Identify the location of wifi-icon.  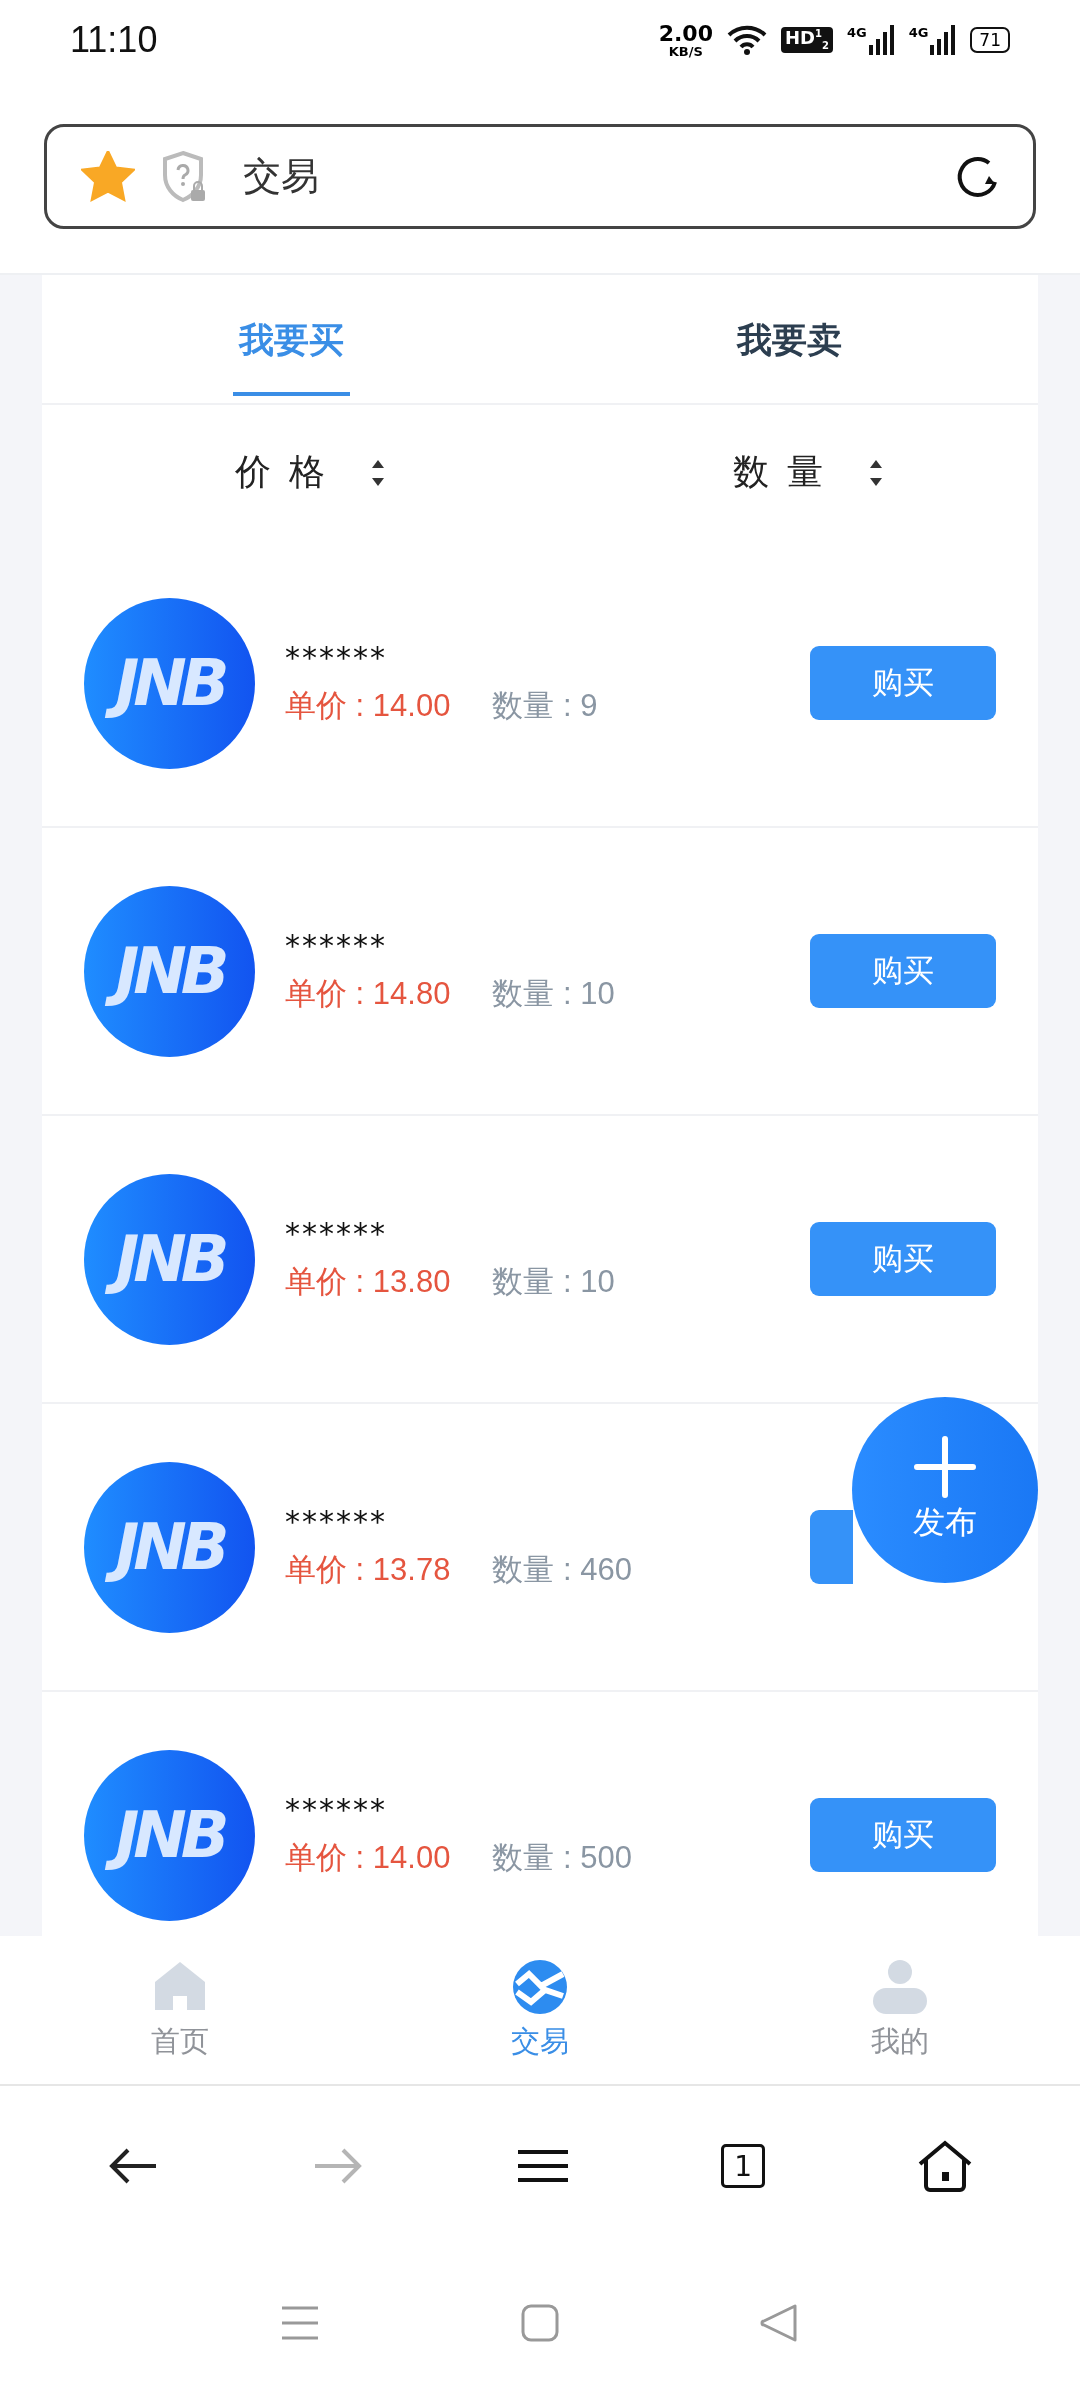
(746, 40).